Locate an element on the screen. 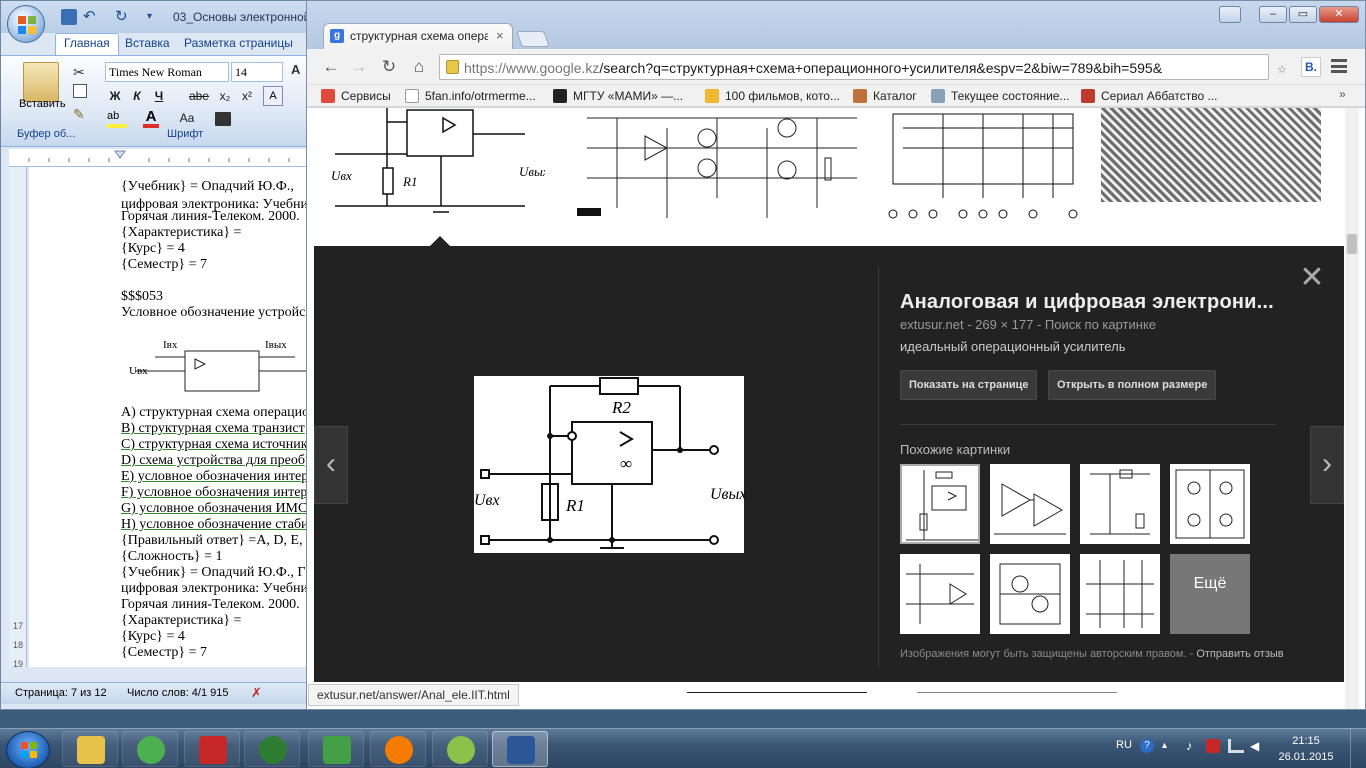  op-amp-schematic is located at coordinates (599, 463).